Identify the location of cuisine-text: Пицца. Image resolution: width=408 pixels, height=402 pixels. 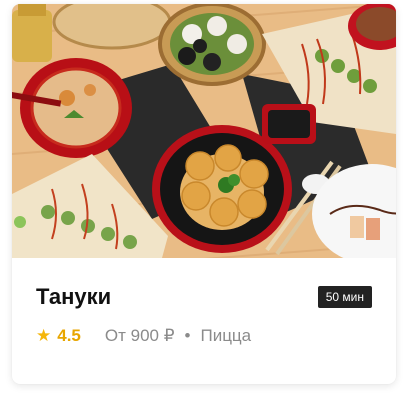
(226, 335).